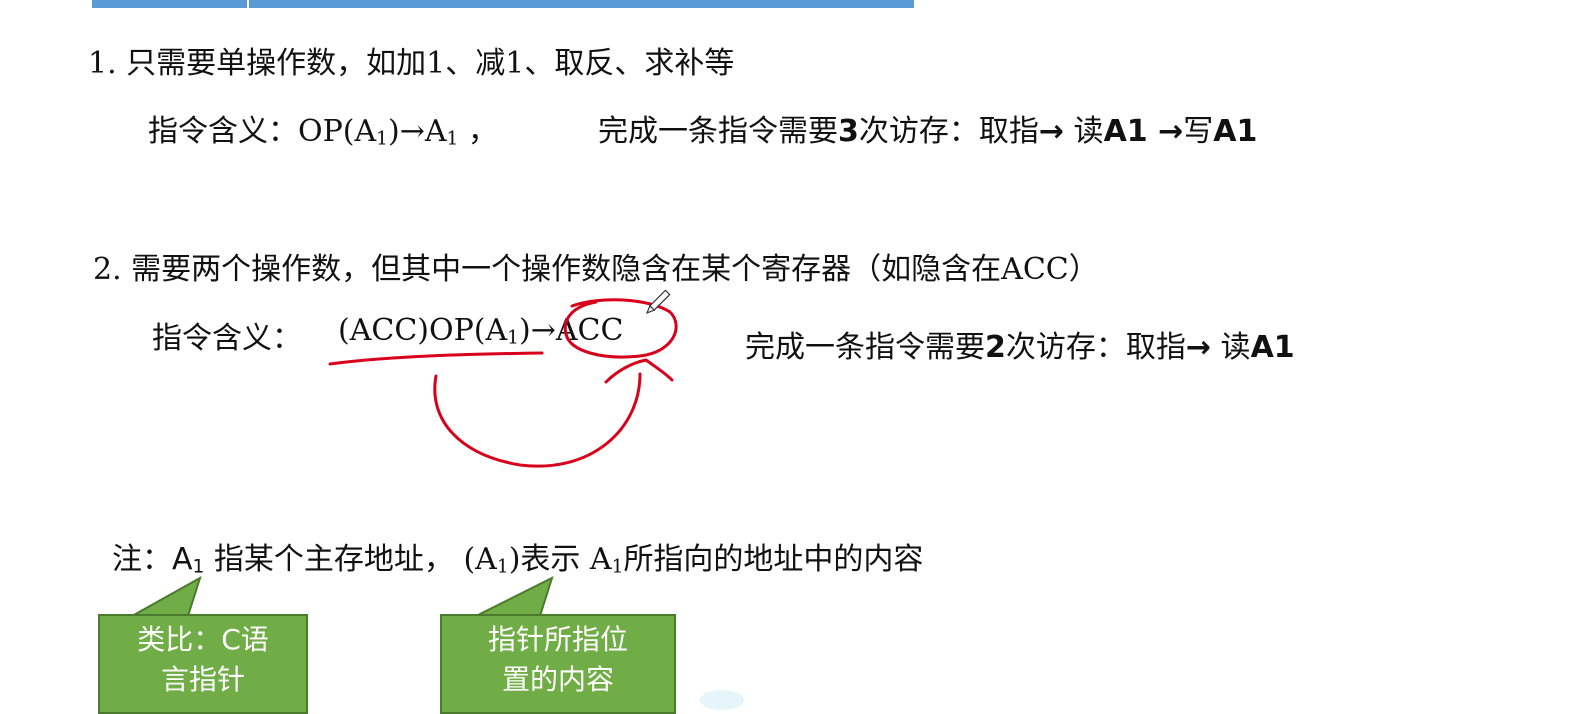 This screenshot has width=1570, height=714. What do you see at coordinates (658, 302) in the screenshot?
I see `pencil-icon` at bounding box center [658, 302].